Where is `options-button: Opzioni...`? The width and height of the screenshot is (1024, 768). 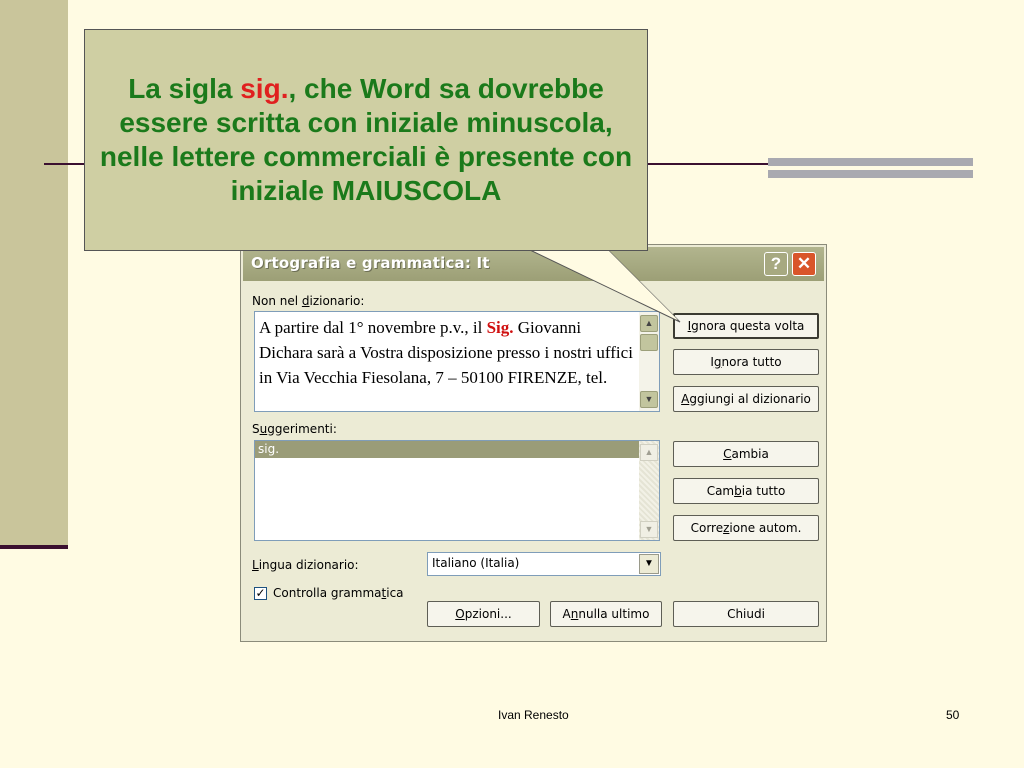 options-button: Opzioni... is located at coordinates (483, 614).